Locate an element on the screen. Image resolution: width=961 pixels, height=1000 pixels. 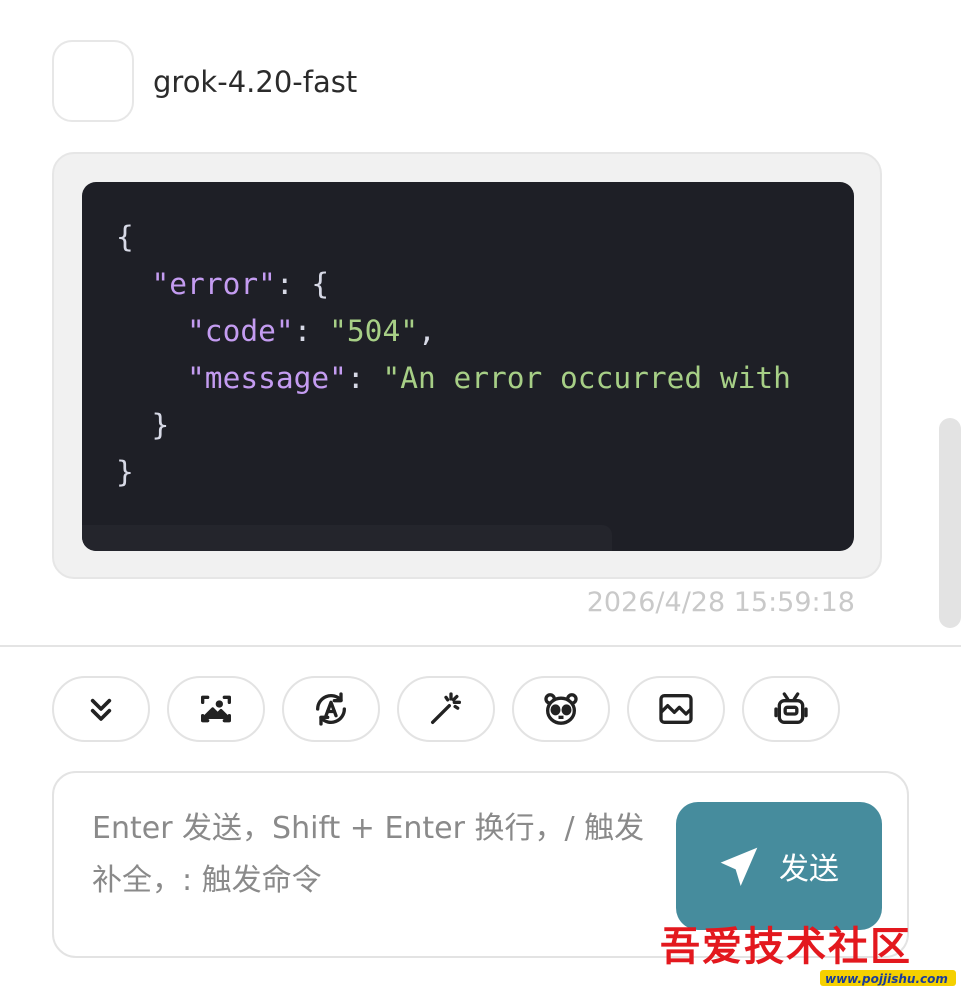
svg-text: 吾爱技术社区 is located at coordinates (786, 946).